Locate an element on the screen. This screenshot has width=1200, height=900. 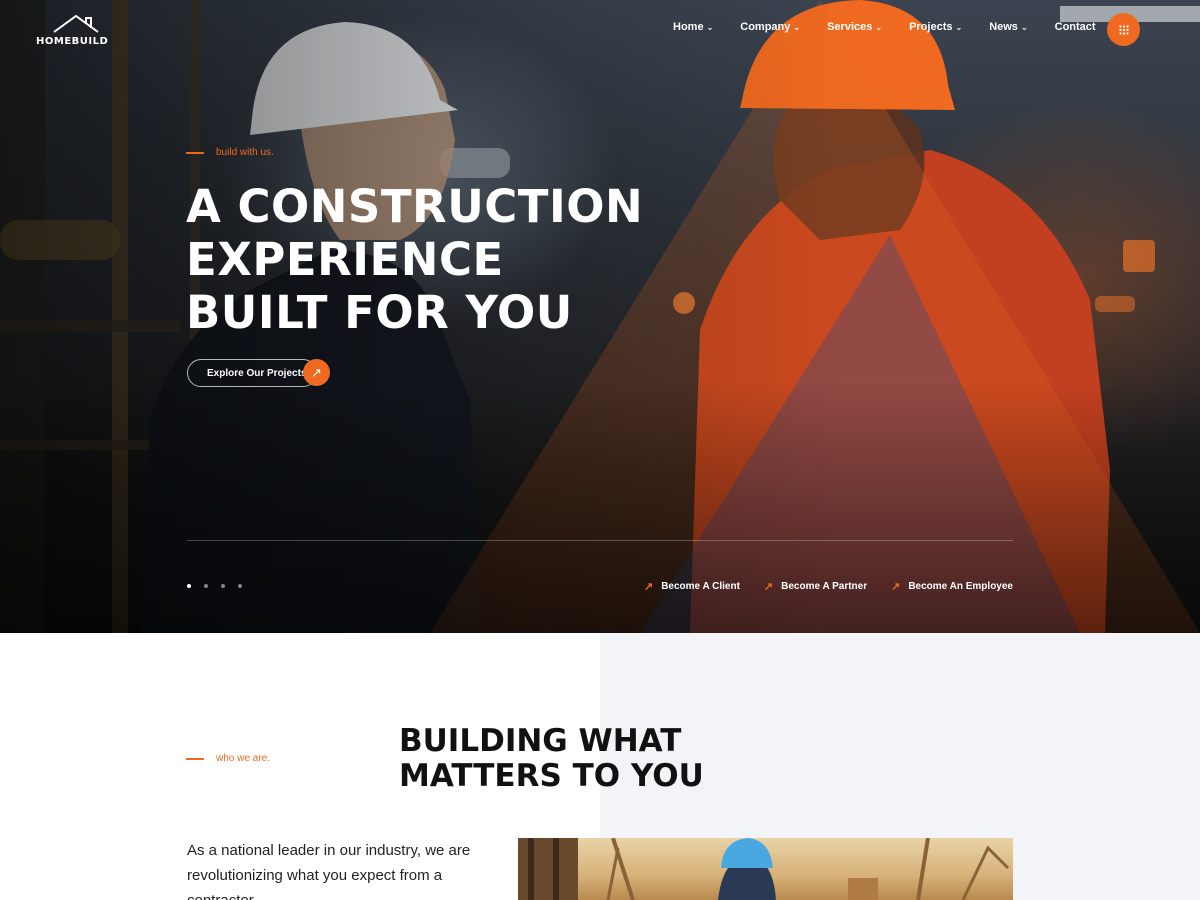
construction-site-image is located at coordinates (765, 869).